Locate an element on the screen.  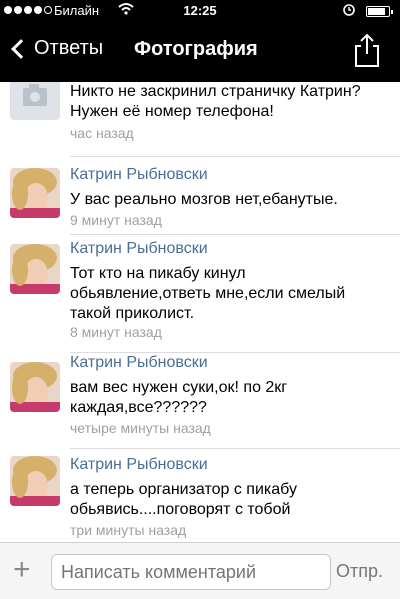
comment-time: три минуты назад is located at coordinates (128, 530).